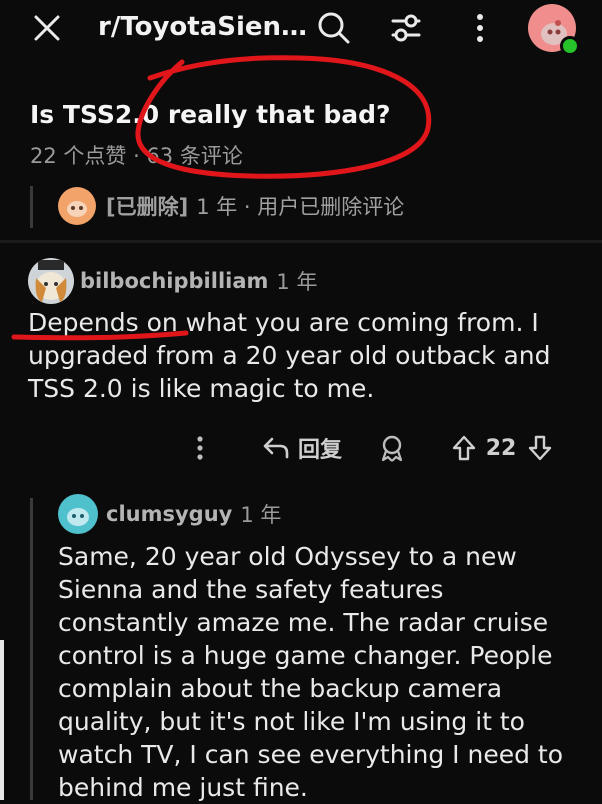 This screenshot has height=804, width=602. I want to click on post-meta: 22 个点赞 · 63 条评论, so click(136, 156).